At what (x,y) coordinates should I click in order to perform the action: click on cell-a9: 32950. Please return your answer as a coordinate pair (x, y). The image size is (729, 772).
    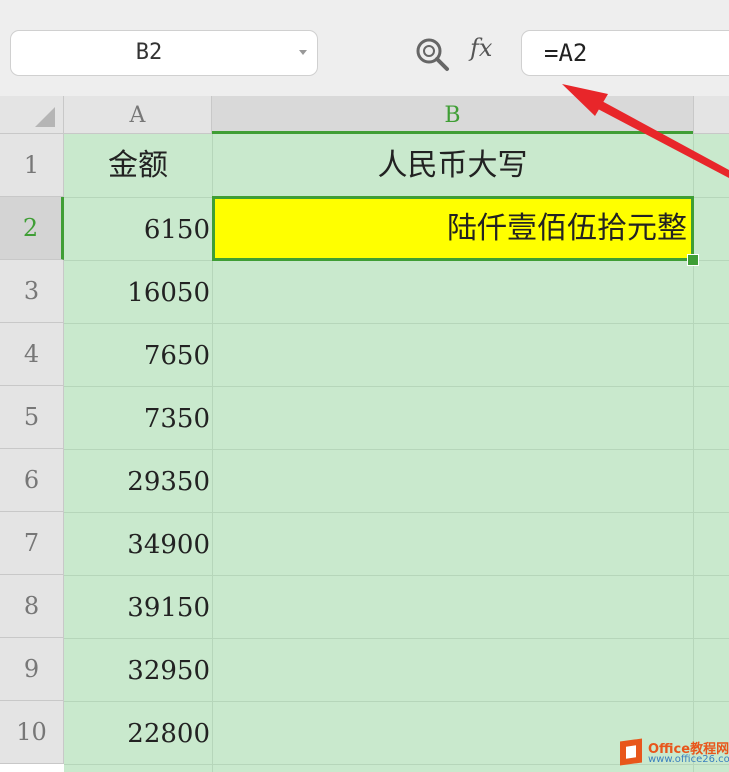
    Looking at the image, I should click on (137, 669).